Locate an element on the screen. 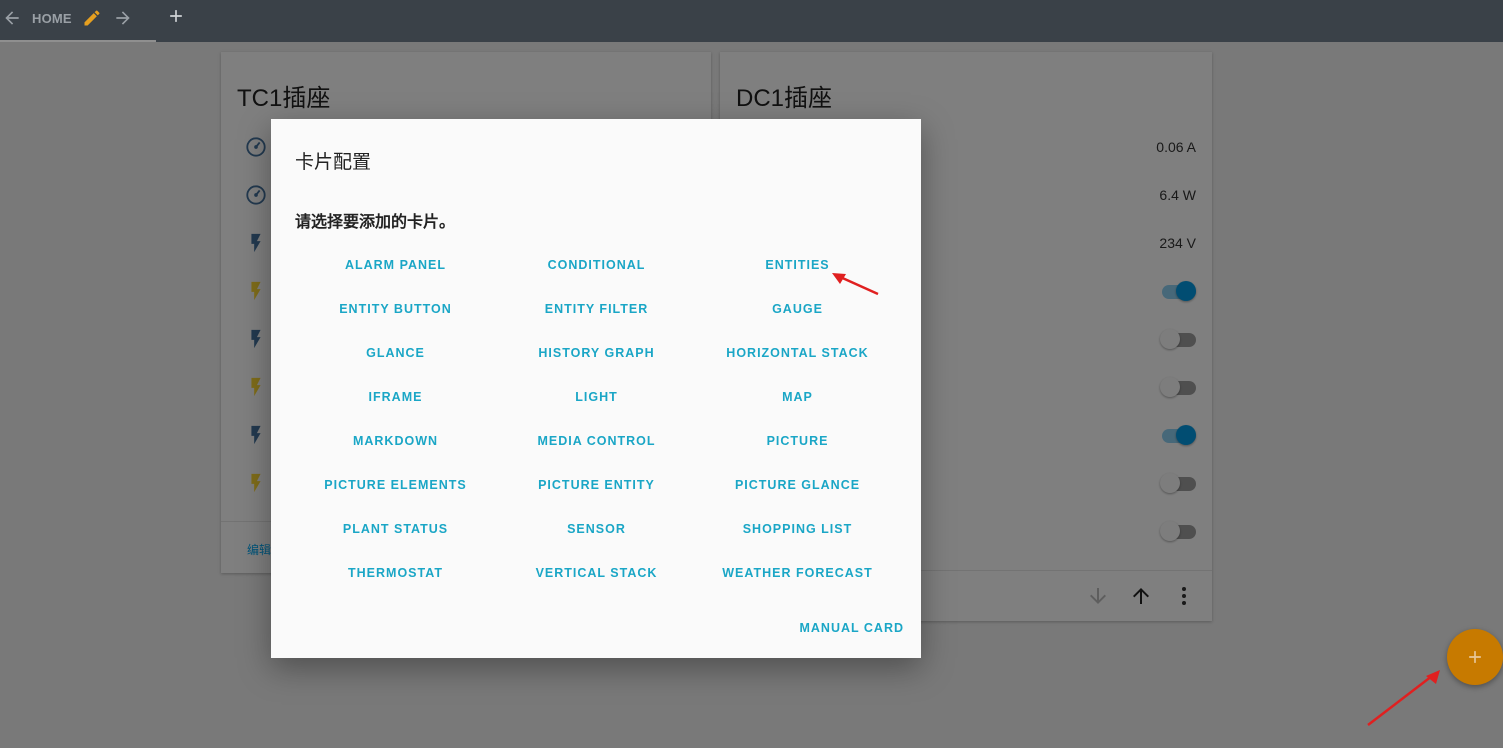  add-card-fab is located at coordinates (1475, 657).